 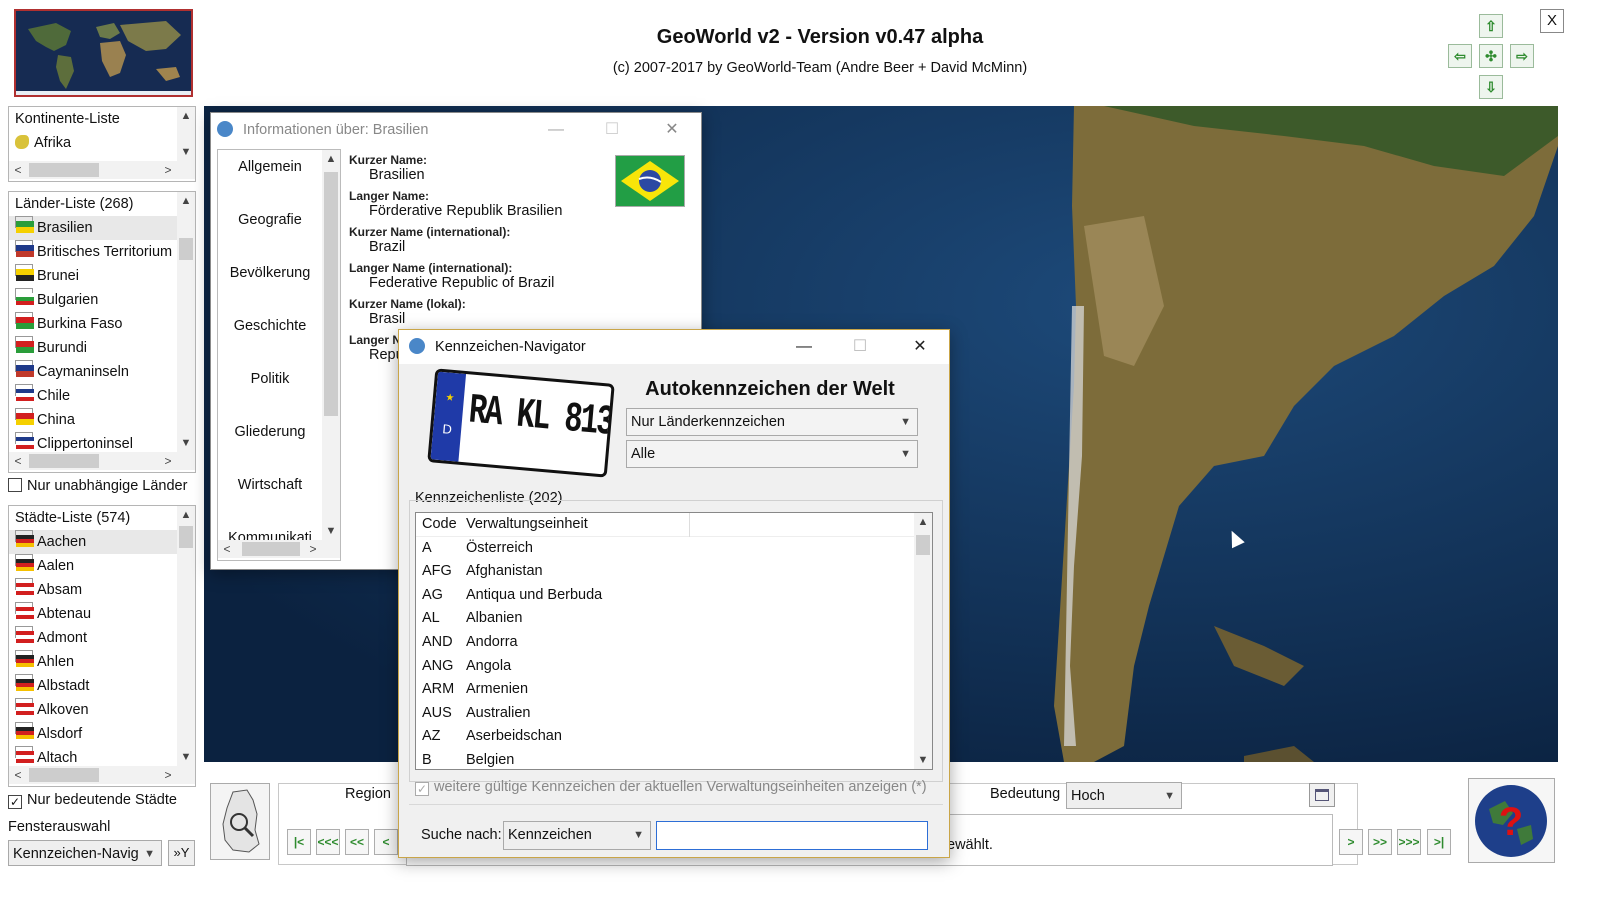 What do you see at coordinates (792, 835) in the screenshot?
I see `search-input` at bounding box center [792, 835].